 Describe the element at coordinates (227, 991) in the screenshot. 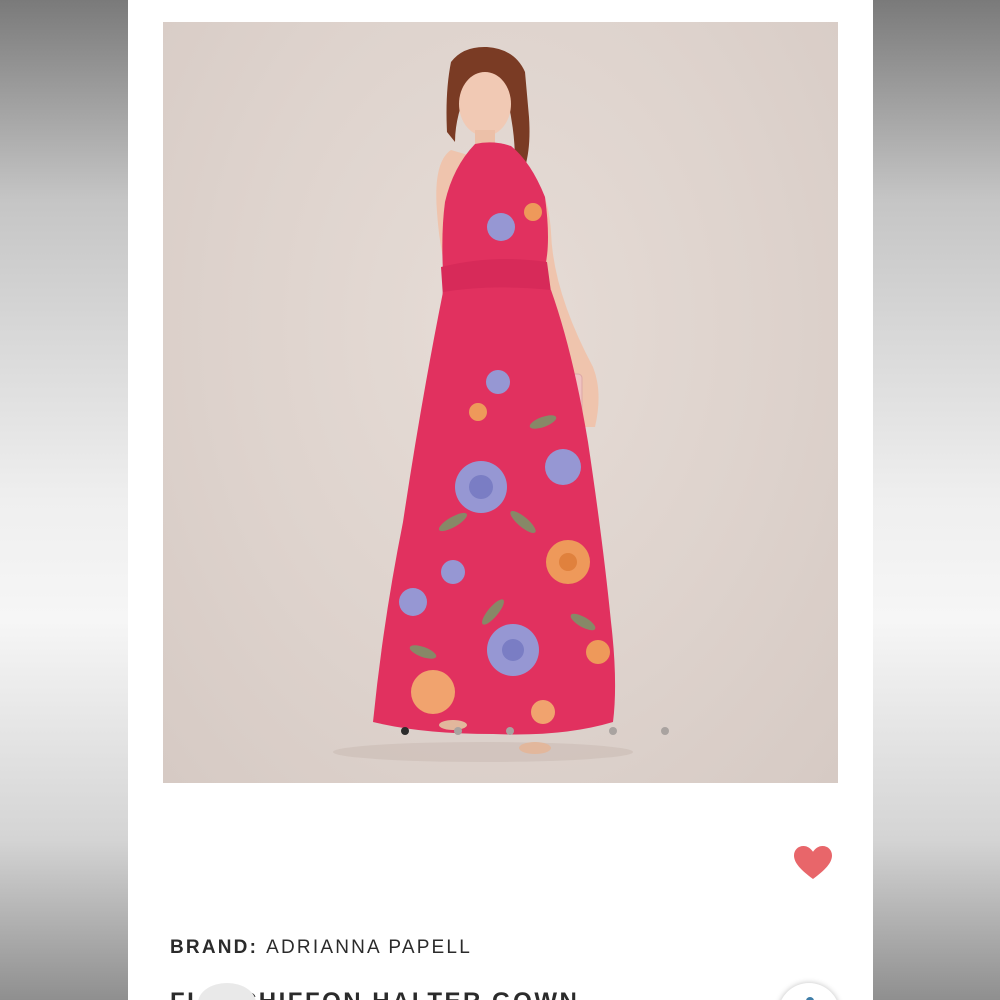

I see `overlay-blob` at that location.